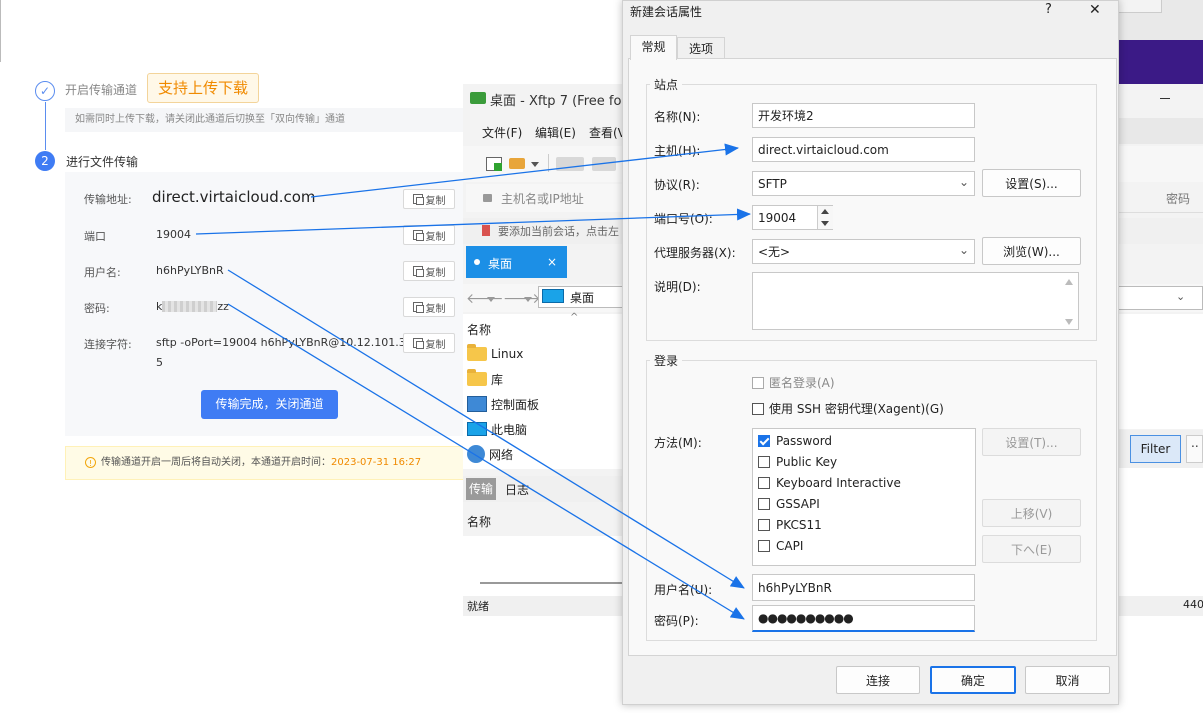  I want to click on arrow-host, so click(524, 170).